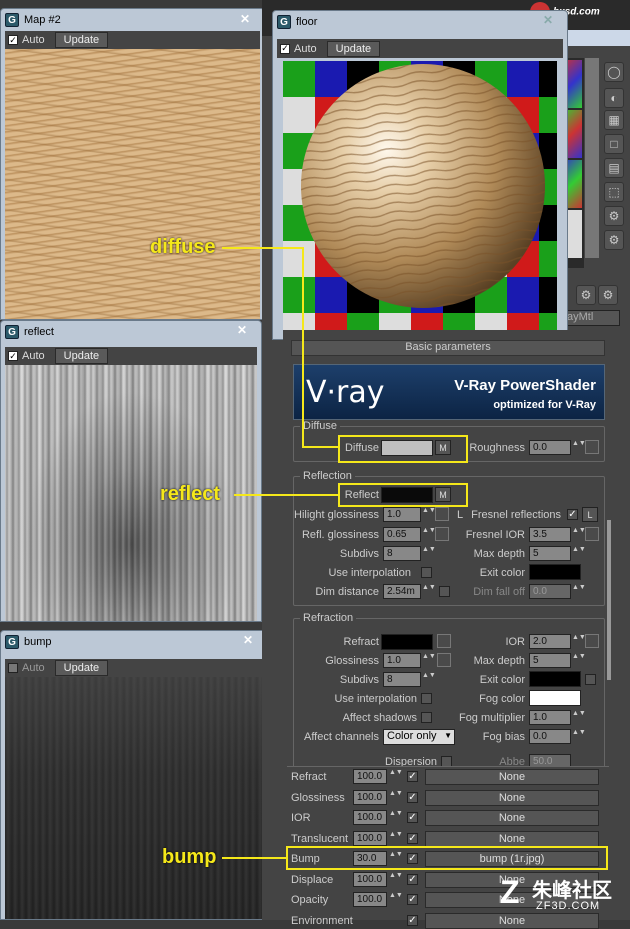  I want to click on refract-color-swatch, so click(407, 642).